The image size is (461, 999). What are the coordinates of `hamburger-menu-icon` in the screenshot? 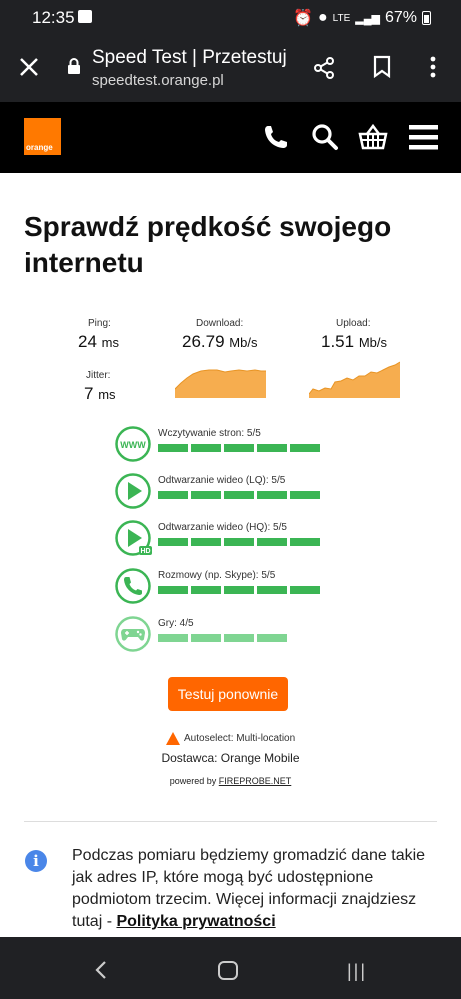 It's located at (423, 137).